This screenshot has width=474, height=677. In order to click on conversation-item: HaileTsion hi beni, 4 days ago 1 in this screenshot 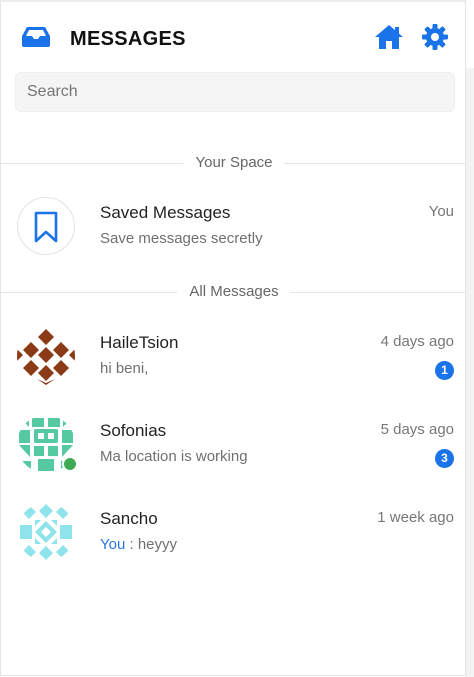, I will do `click(234, 367)`.